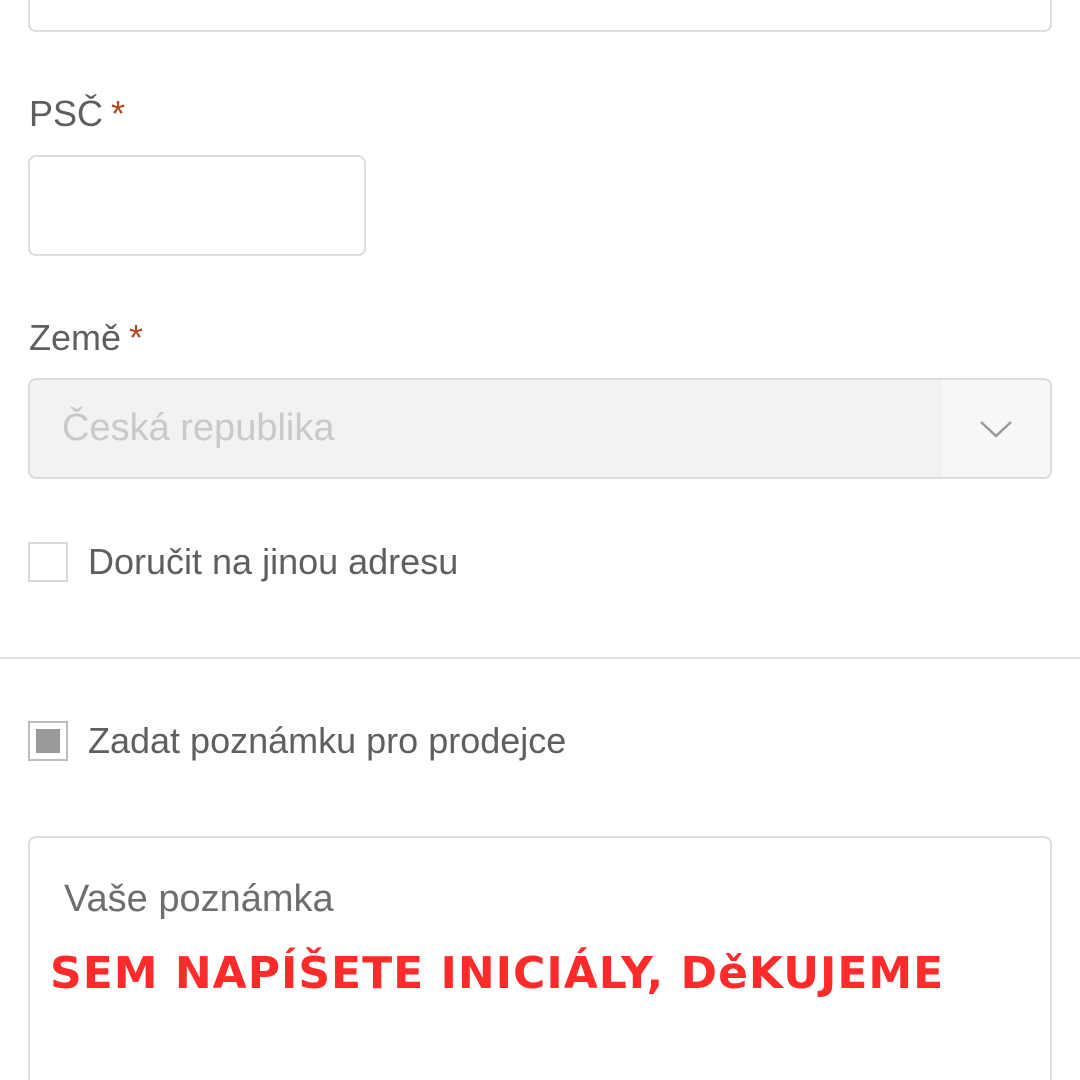 This screenshot has height=1080, width=1080. What do you see at coordinates (48, 562) in the screenshot?
I see `ship-different-address-checkbox` at bounding box center [48, 562].